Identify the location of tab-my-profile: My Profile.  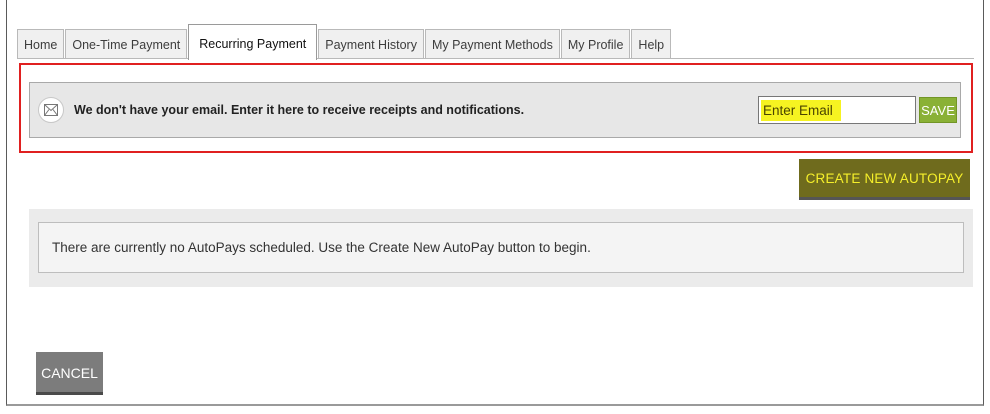
(595, 44).